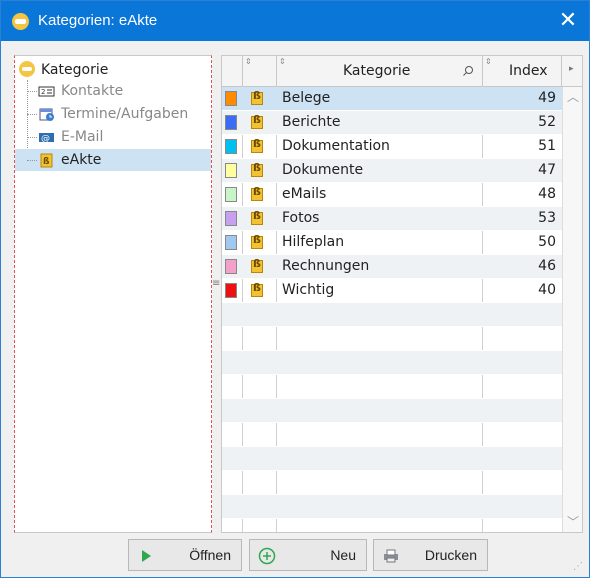 The height and width of the screenshot is (578, 590). Describe the element at coordinates (547, 98) in the screenshot. I see `category-index: 49` at that location.